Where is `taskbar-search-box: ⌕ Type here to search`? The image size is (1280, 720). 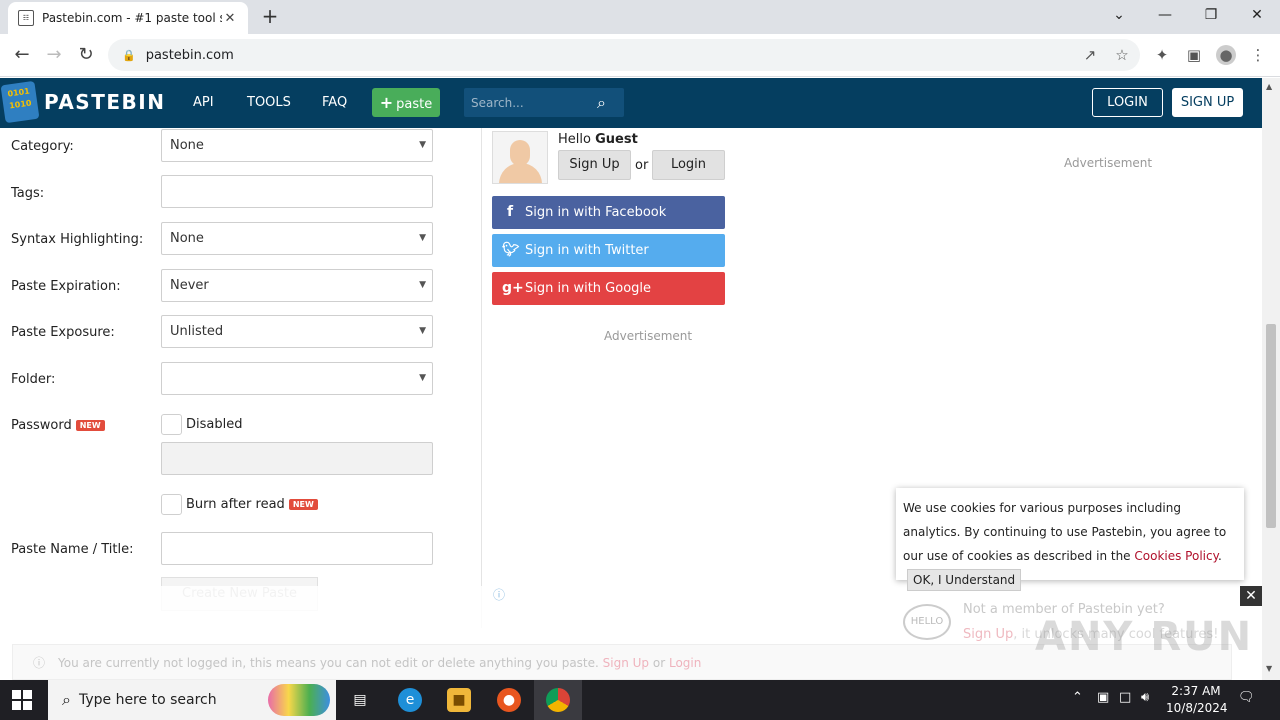
taskbar-search-box: ⌕ Type here to search is located at coordinates (192, 700).